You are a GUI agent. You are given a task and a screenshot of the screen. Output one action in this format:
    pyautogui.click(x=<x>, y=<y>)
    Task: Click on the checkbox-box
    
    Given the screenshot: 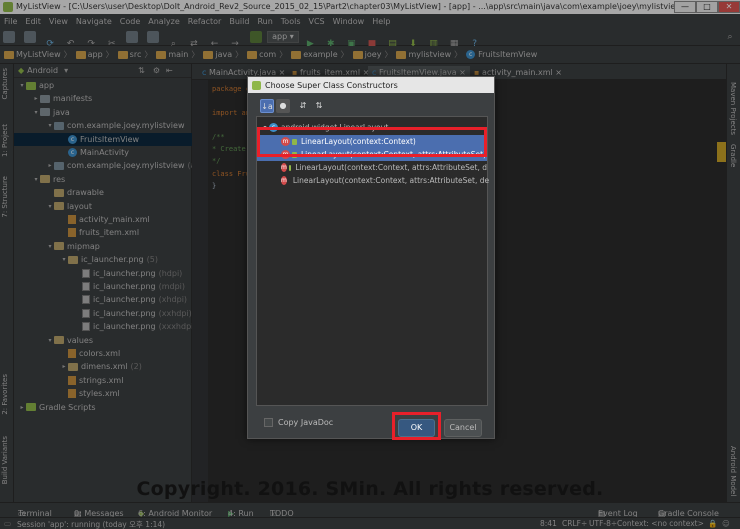 What is the action you would take?
    pyautogui.click(x=268, y=422)
    